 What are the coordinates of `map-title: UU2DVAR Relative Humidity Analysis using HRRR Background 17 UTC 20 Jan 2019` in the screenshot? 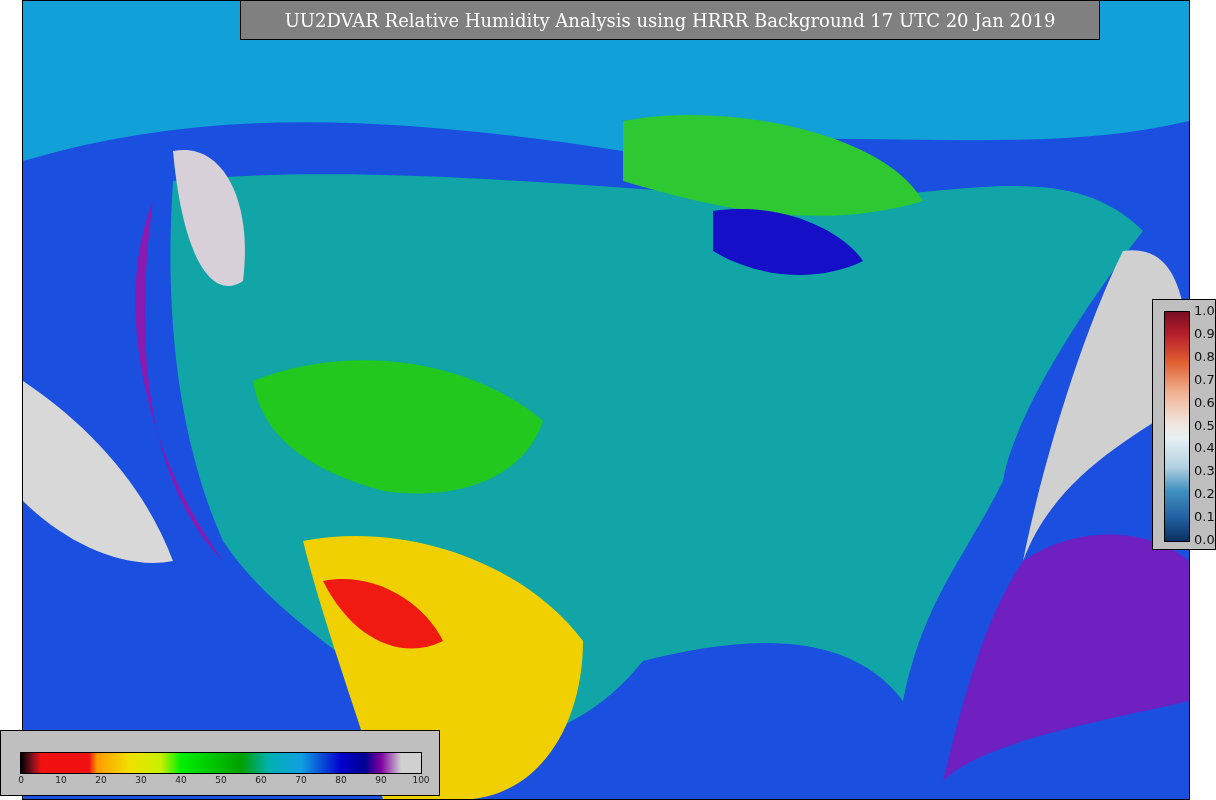 It's located at (670, 20).